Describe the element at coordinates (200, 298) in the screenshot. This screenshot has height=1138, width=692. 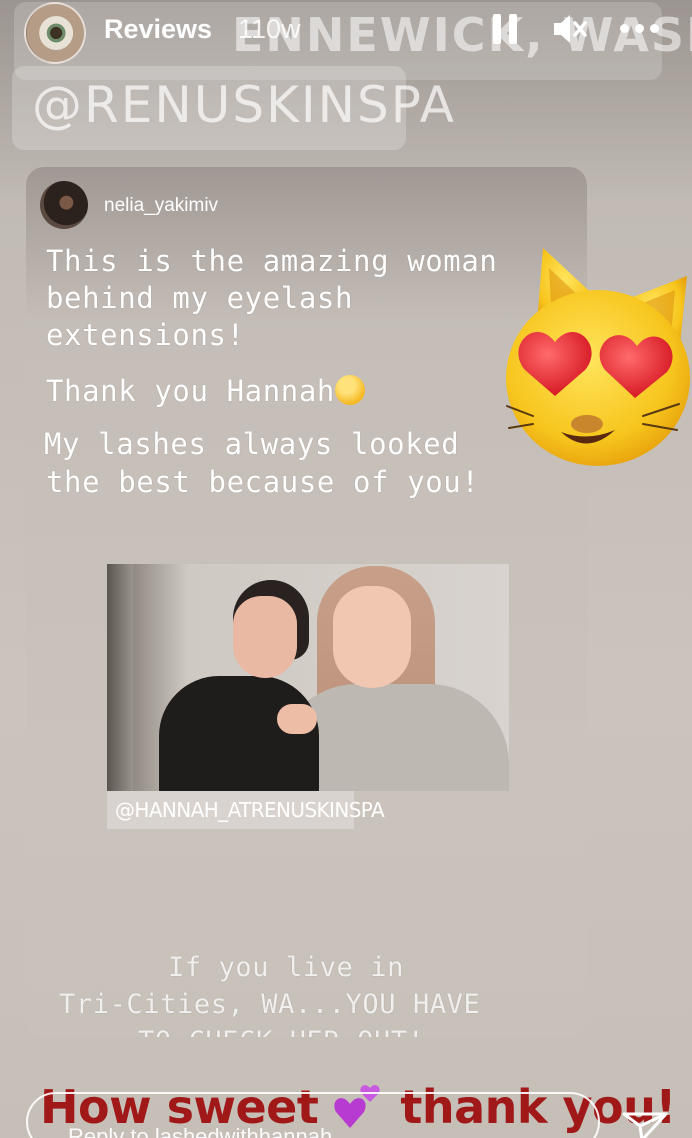
I see `review-text-line: behind my eyelash` at that location.